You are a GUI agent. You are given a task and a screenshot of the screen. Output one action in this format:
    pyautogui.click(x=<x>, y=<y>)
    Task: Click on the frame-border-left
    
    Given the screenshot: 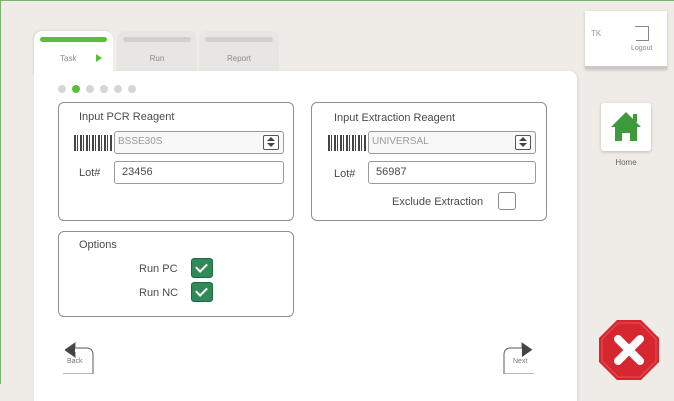 What is the action you would take?
    pyautogui.click(x=0, y=192)
    